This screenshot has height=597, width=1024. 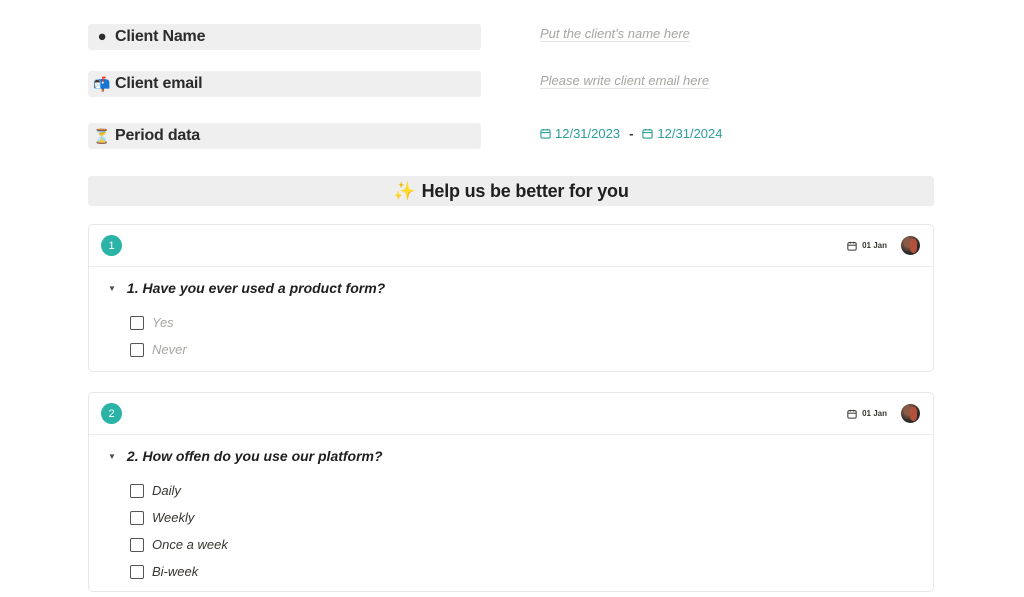 What do you see at coordinates (111, 413) in the screenshot?
I see `question-number-badge: 2` at bounding box center [111, 413].